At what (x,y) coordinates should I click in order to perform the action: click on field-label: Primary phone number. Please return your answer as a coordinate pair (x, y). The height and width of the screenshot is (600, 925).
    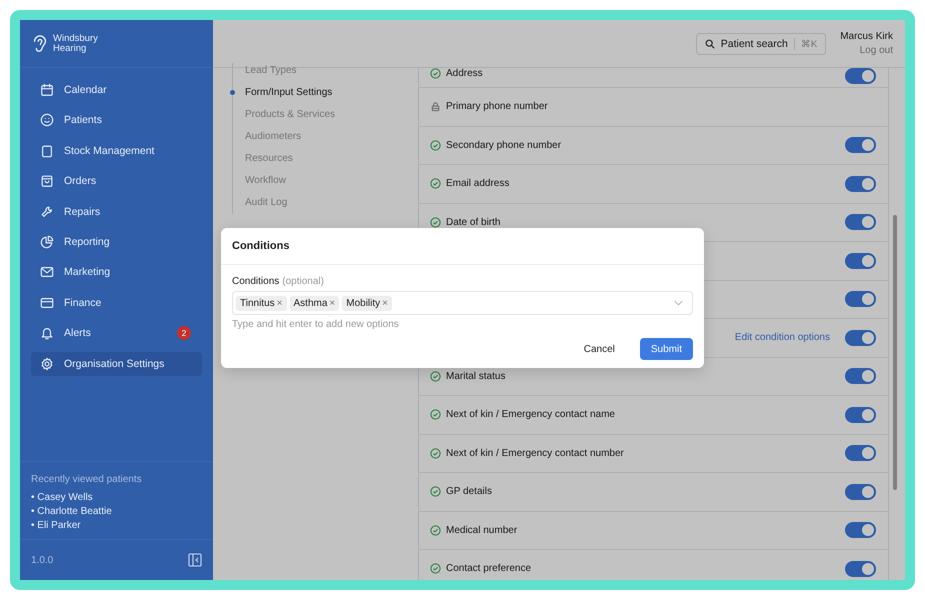
    Looking at the image, I should click on (497, 106).